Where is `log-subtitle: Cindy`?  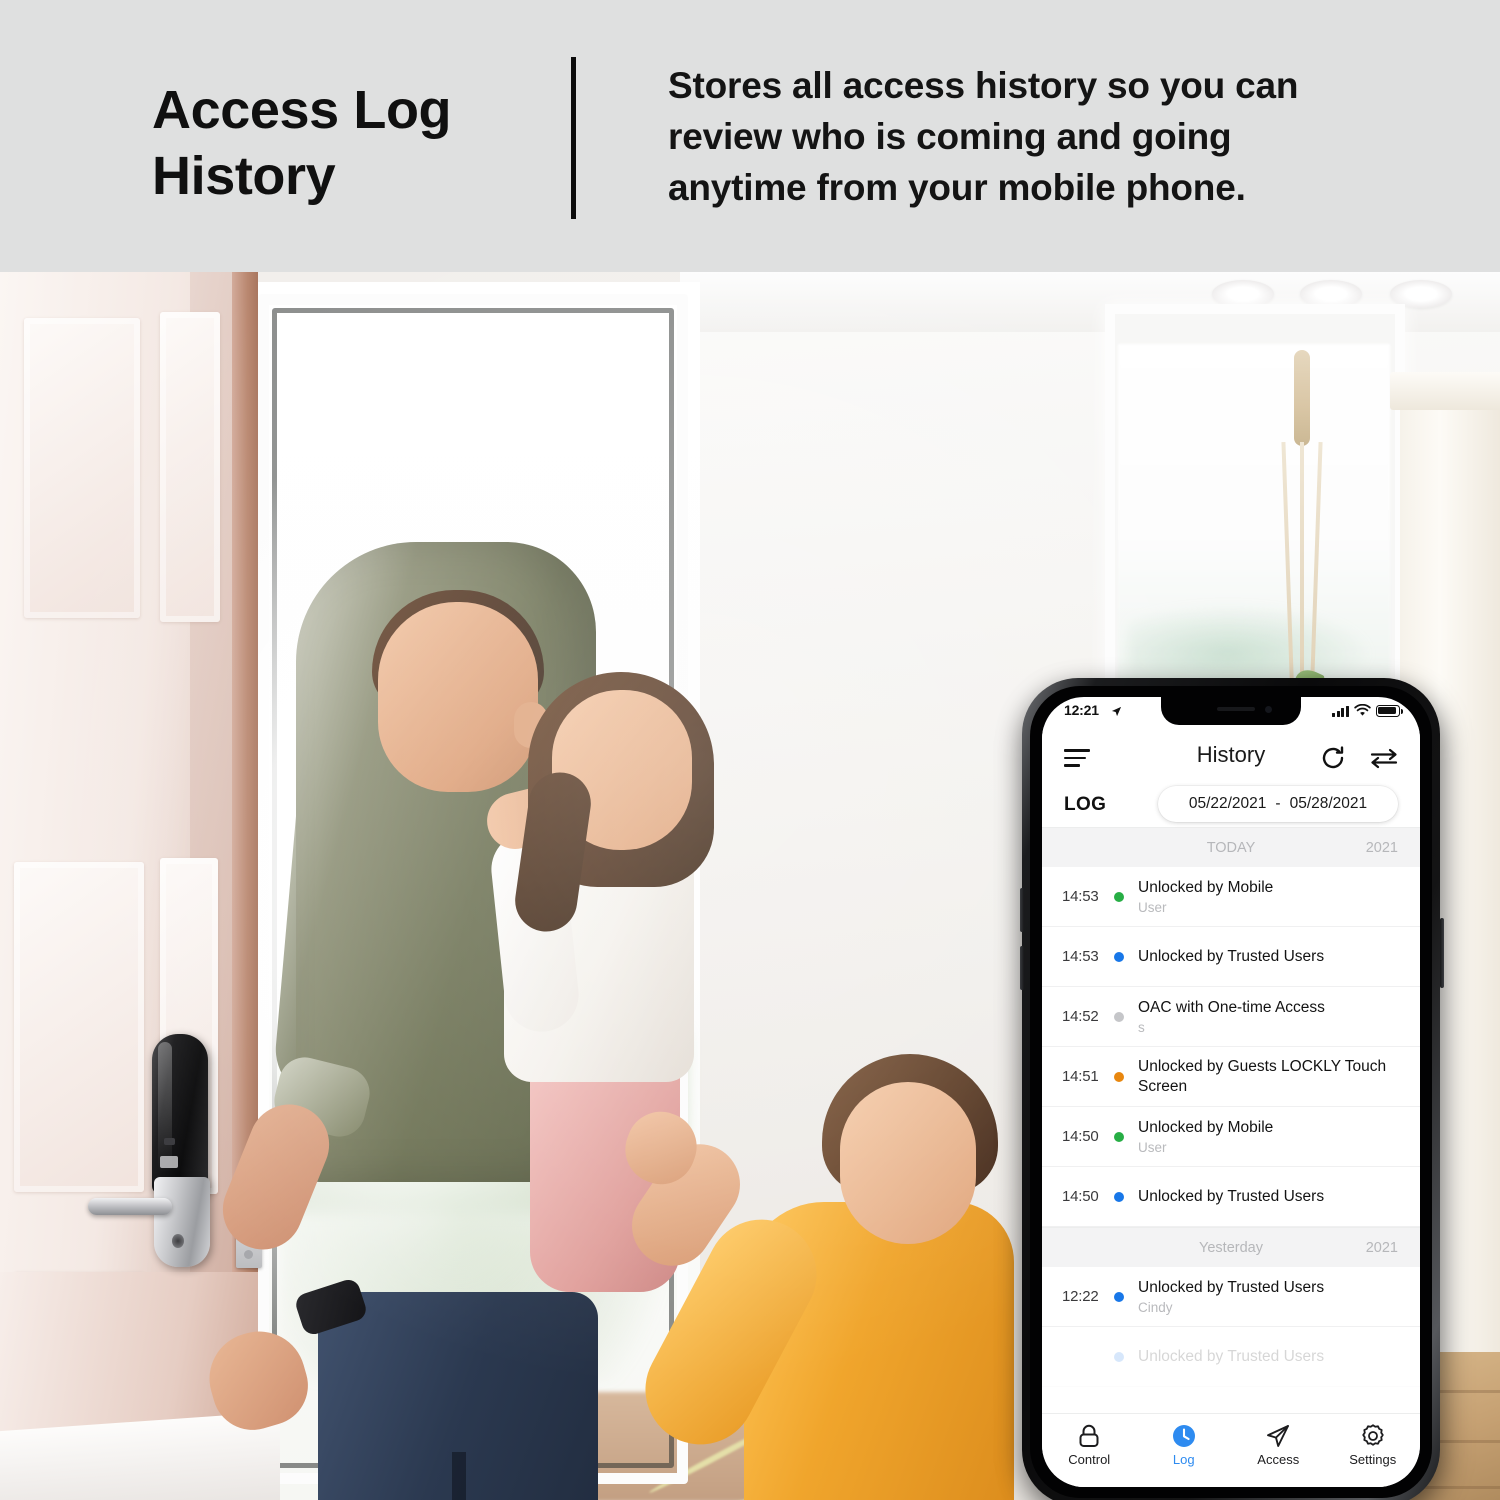 log-subtitle: Cindy is located at coordinates (1155, 1308).